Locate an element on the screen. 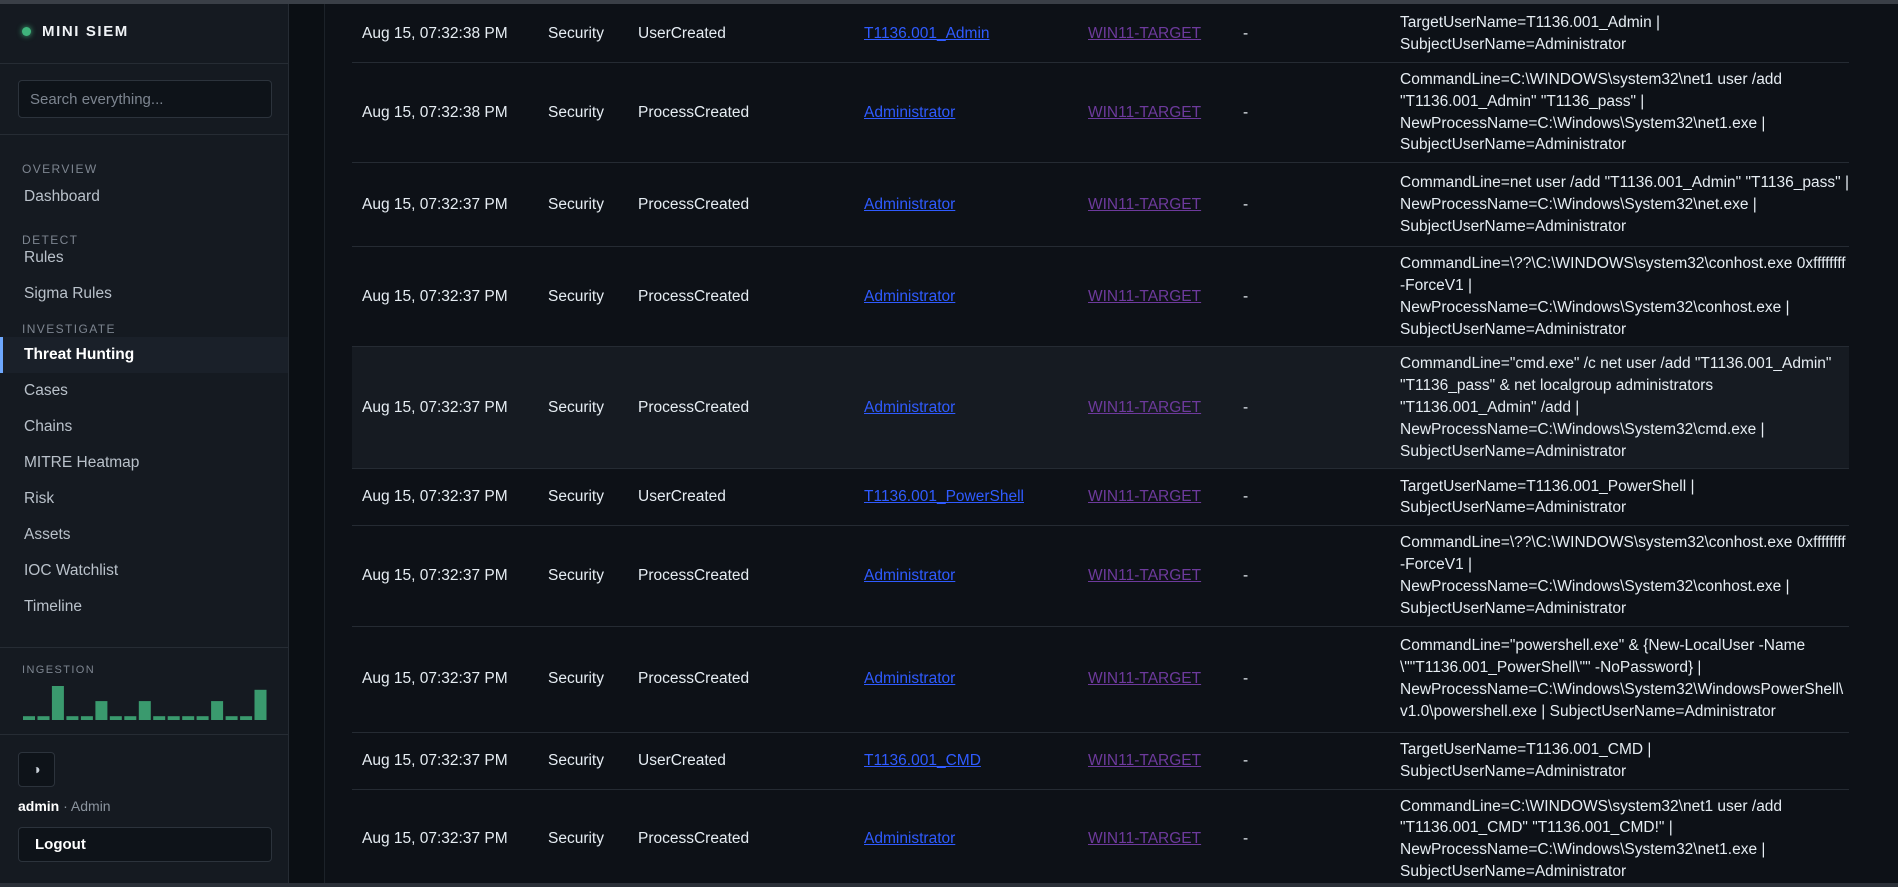 This screenshot has height=887, width=1898. user-info: admin · Admin is located at coordinates (64, 806).